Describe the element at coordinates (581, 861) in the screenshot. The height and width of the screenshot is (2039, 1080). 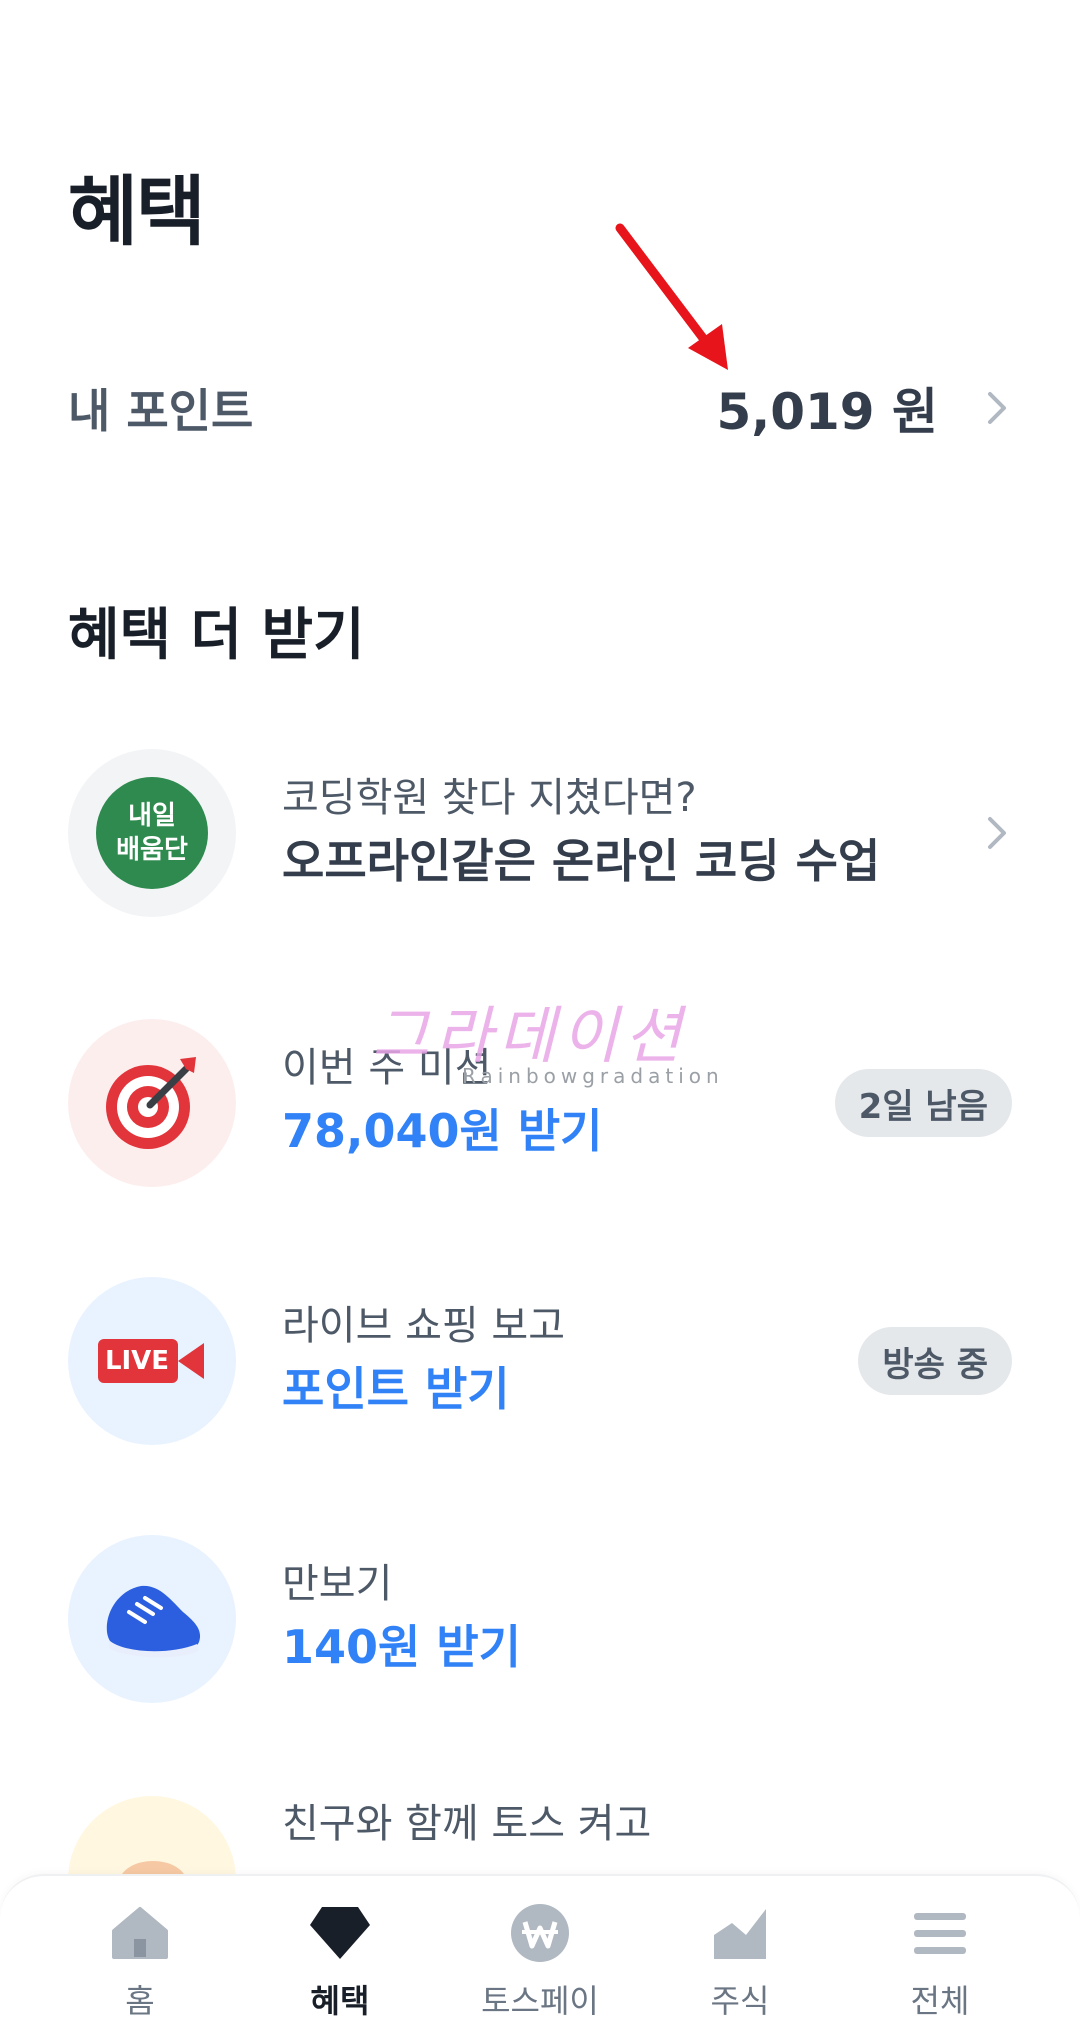
I see `item-title: 오프라인같은 온라인 코딩 수업` at that location.